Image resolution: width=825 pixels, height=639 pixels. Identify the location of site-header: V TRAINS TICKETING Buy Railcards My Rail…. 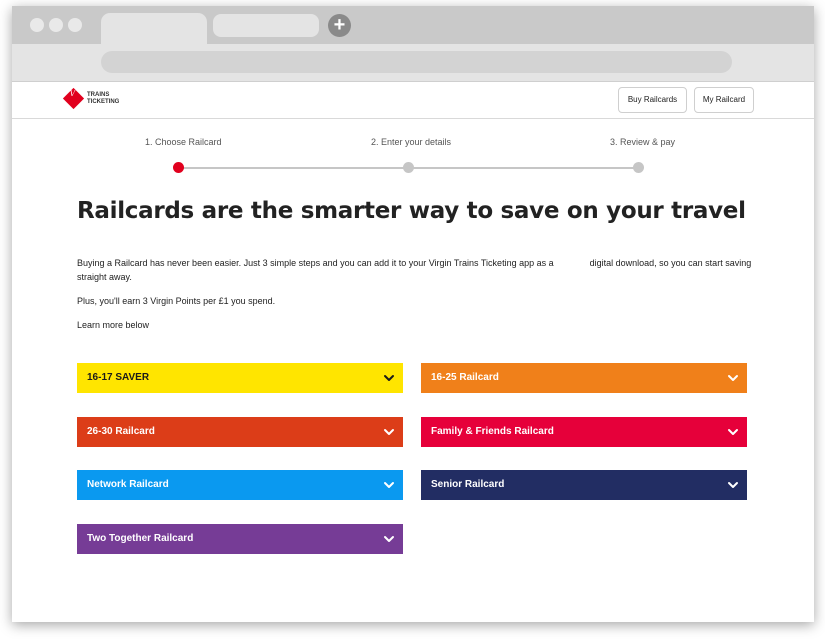
(413, 100).